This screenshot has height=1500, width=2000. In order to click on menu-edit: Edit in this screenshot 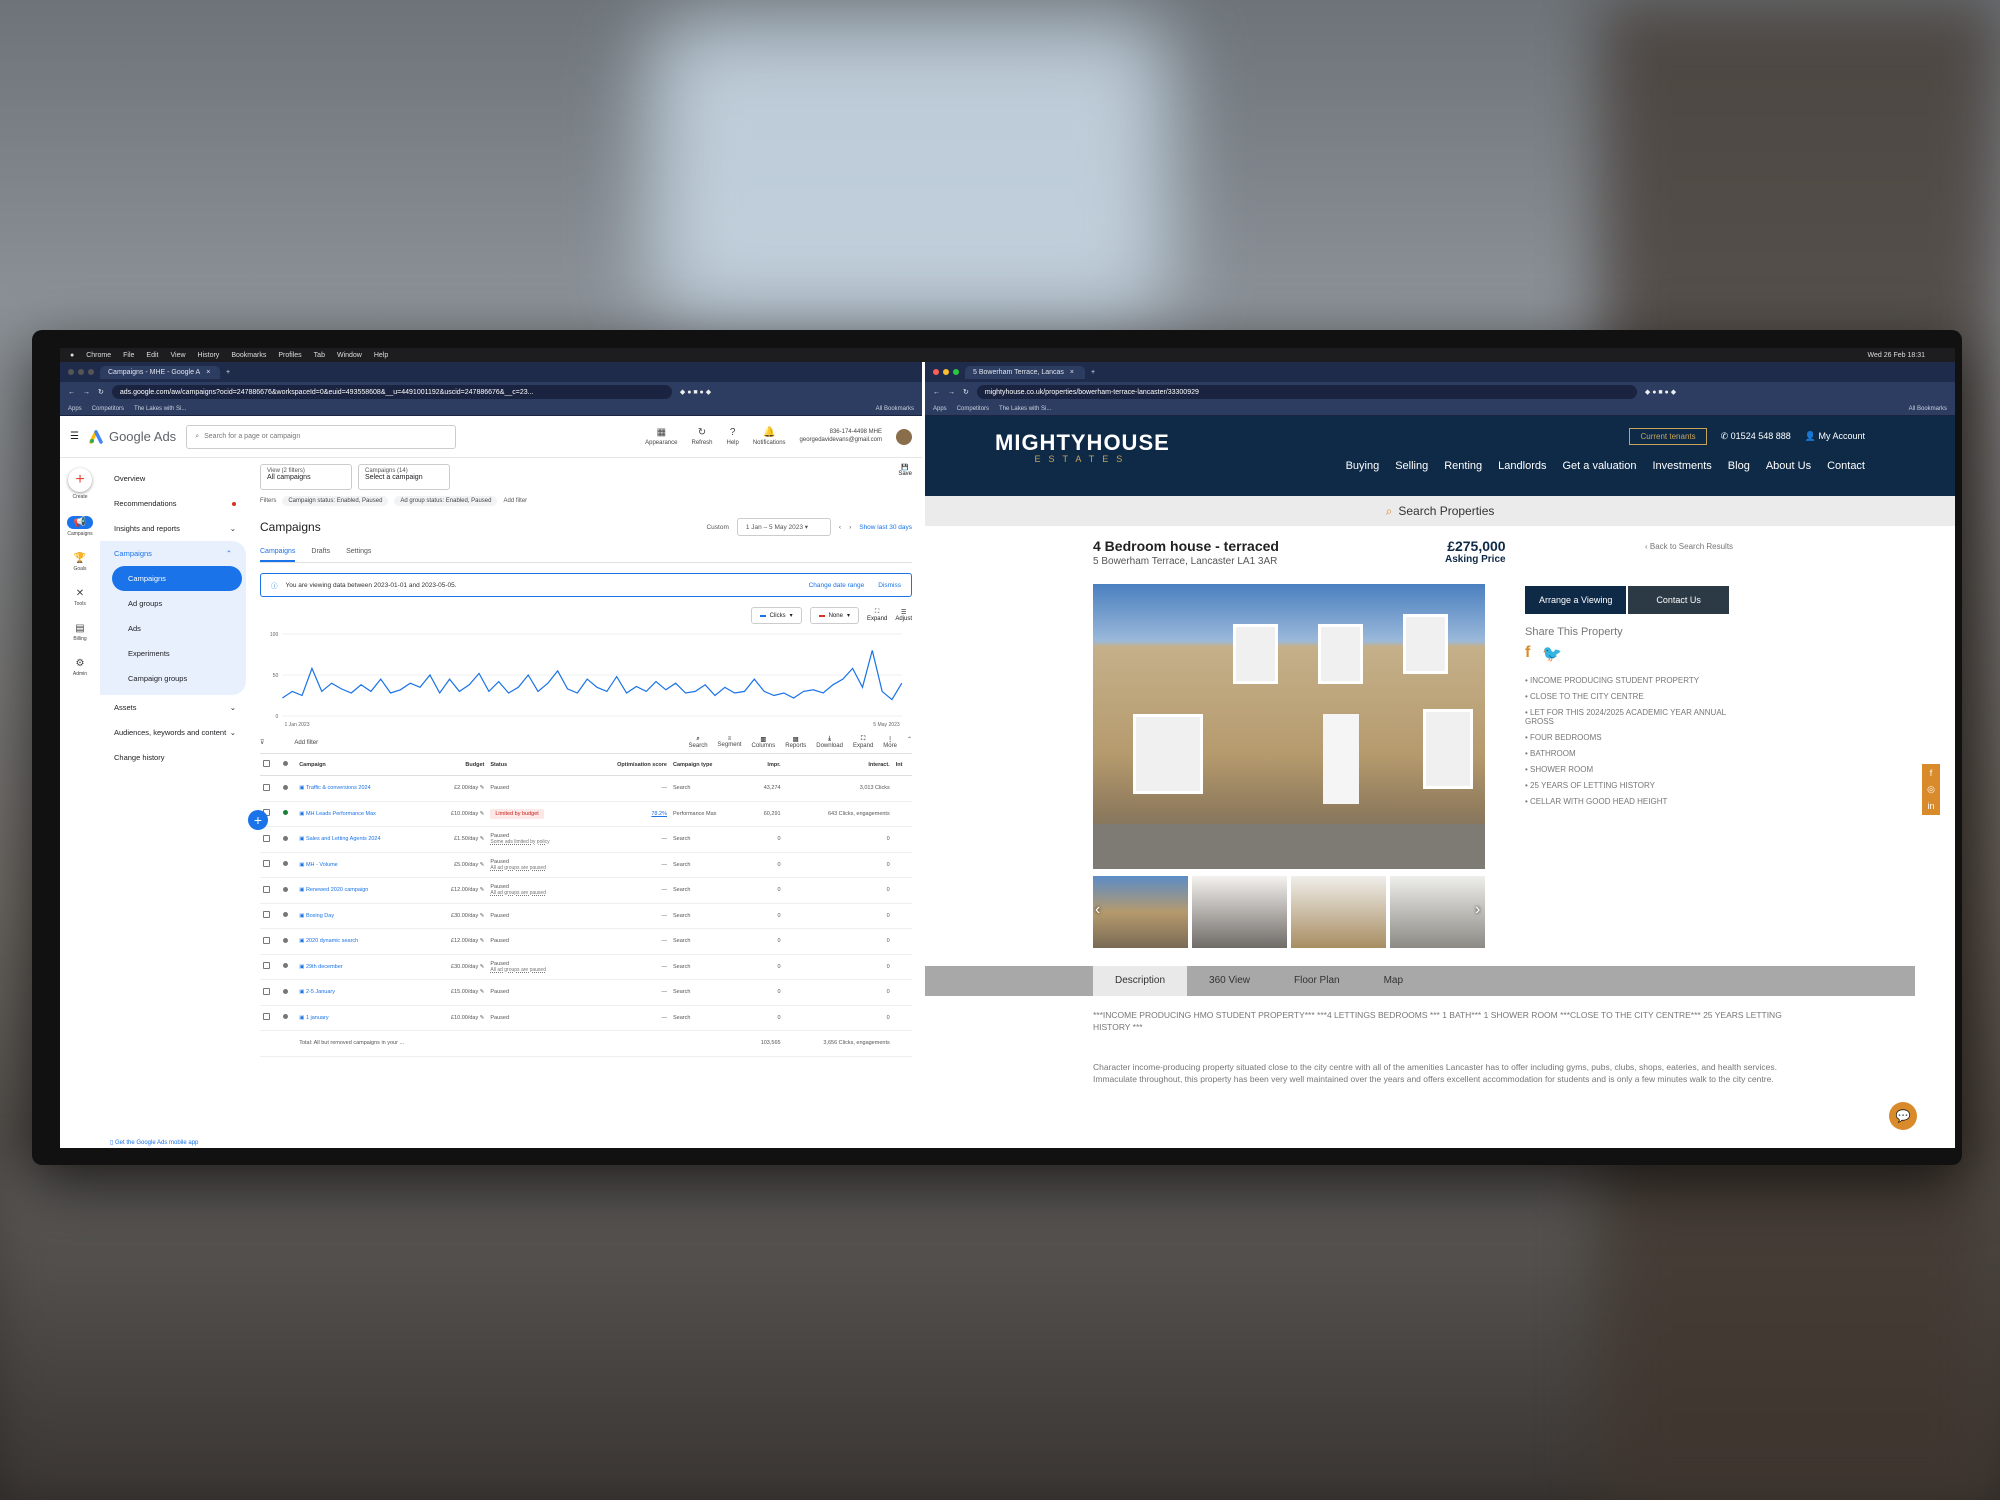, I will do `click(152, 355)`.